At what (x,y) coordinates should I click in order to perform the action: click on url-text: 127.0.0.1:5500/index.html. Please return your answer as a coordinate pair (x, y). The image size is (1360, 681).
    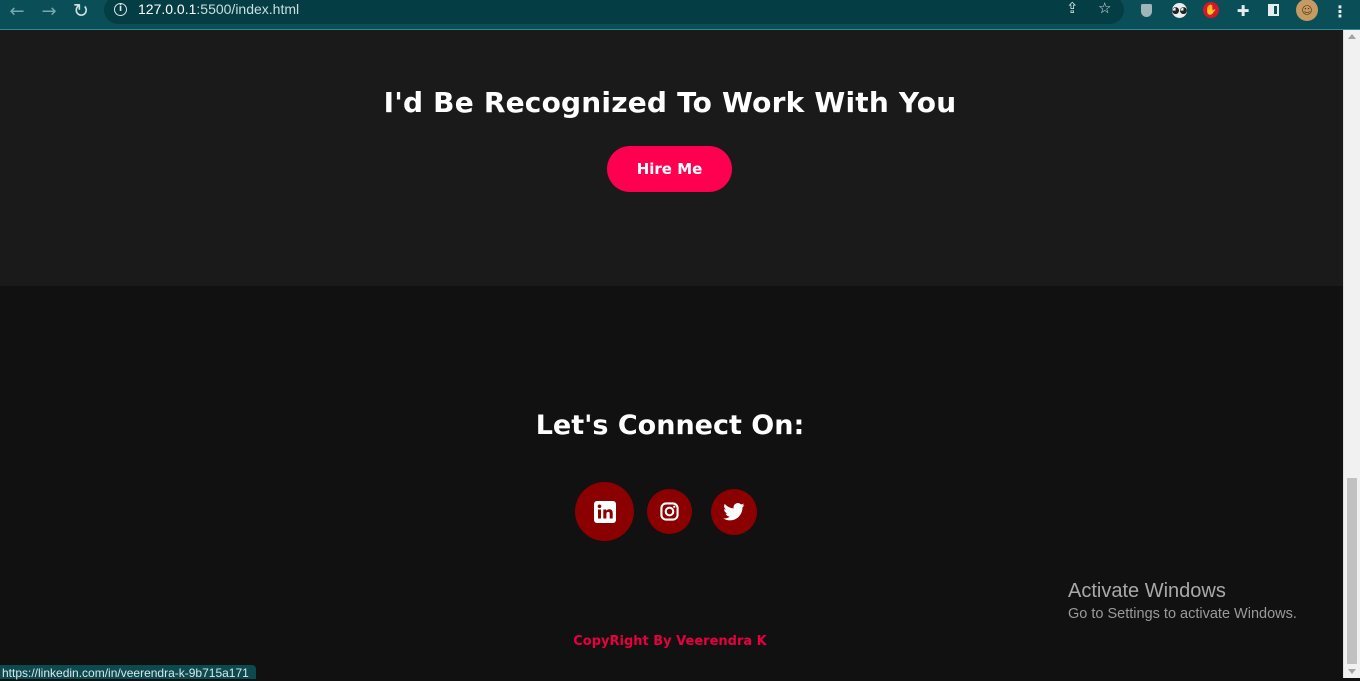
    Looking at the image, I should click on (218, 9).